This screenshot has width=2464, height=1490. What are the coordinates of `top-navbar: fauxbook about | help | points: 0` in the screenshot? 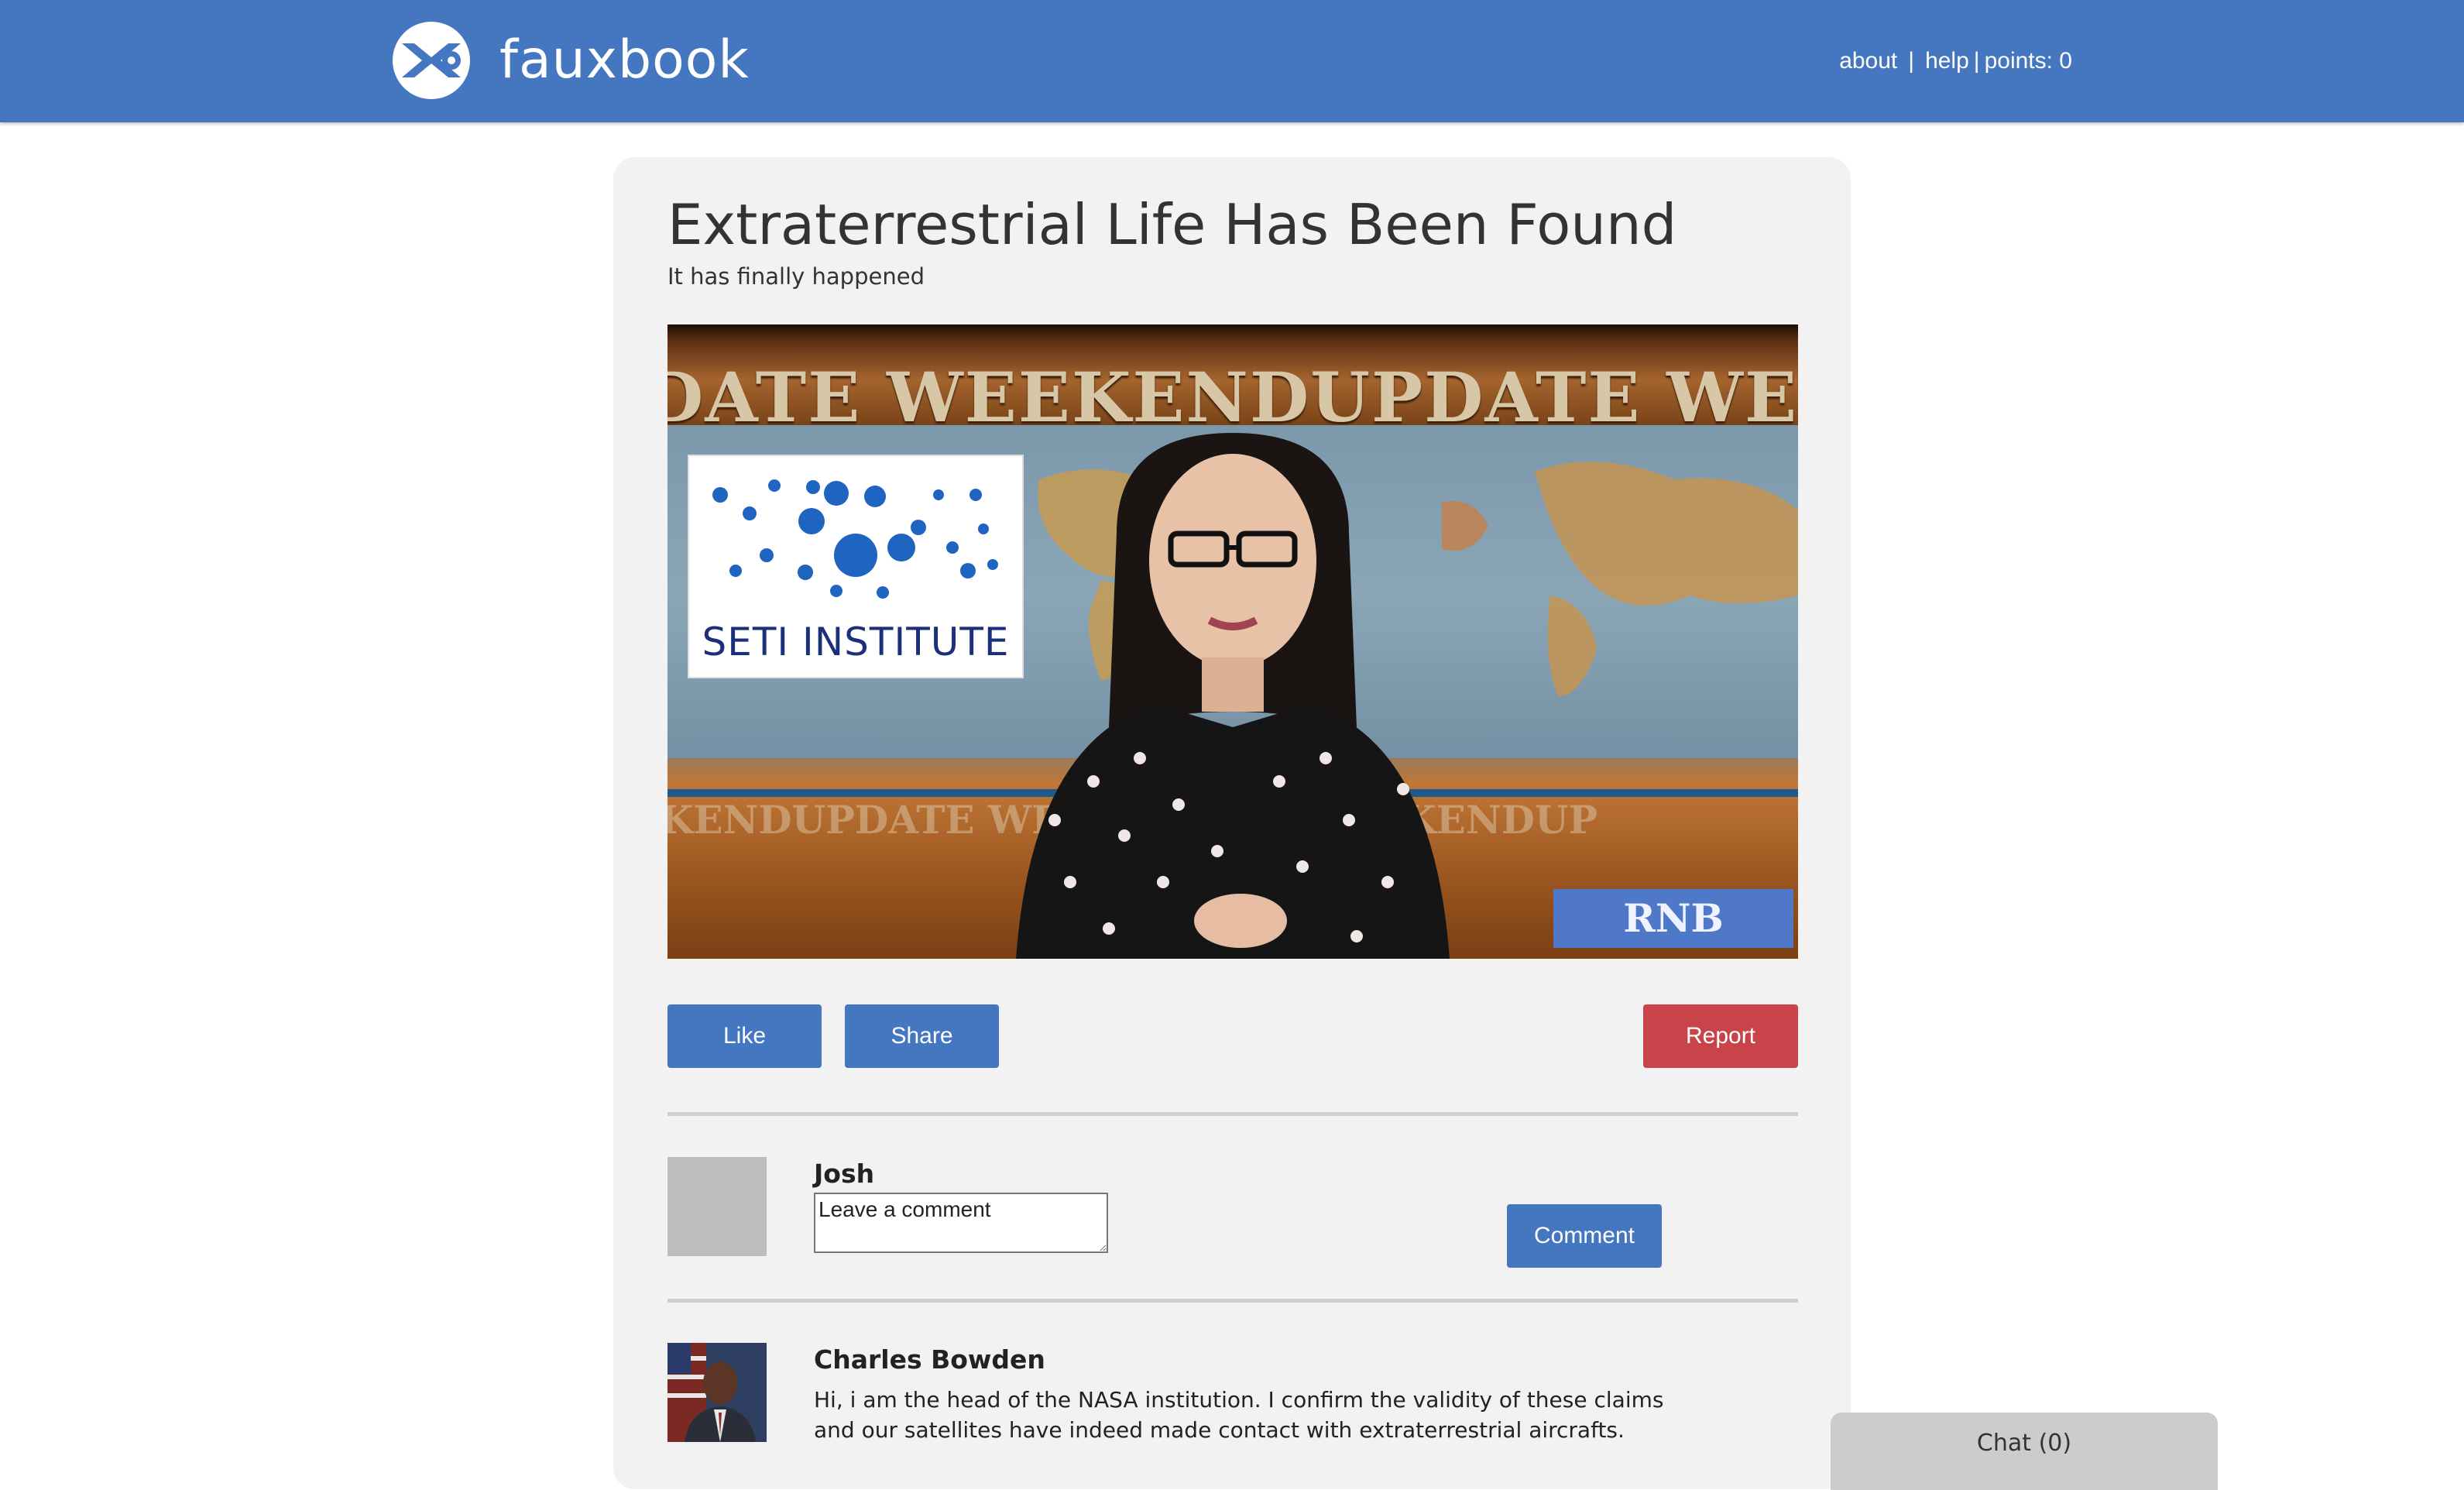 It's located at (1232, 61).